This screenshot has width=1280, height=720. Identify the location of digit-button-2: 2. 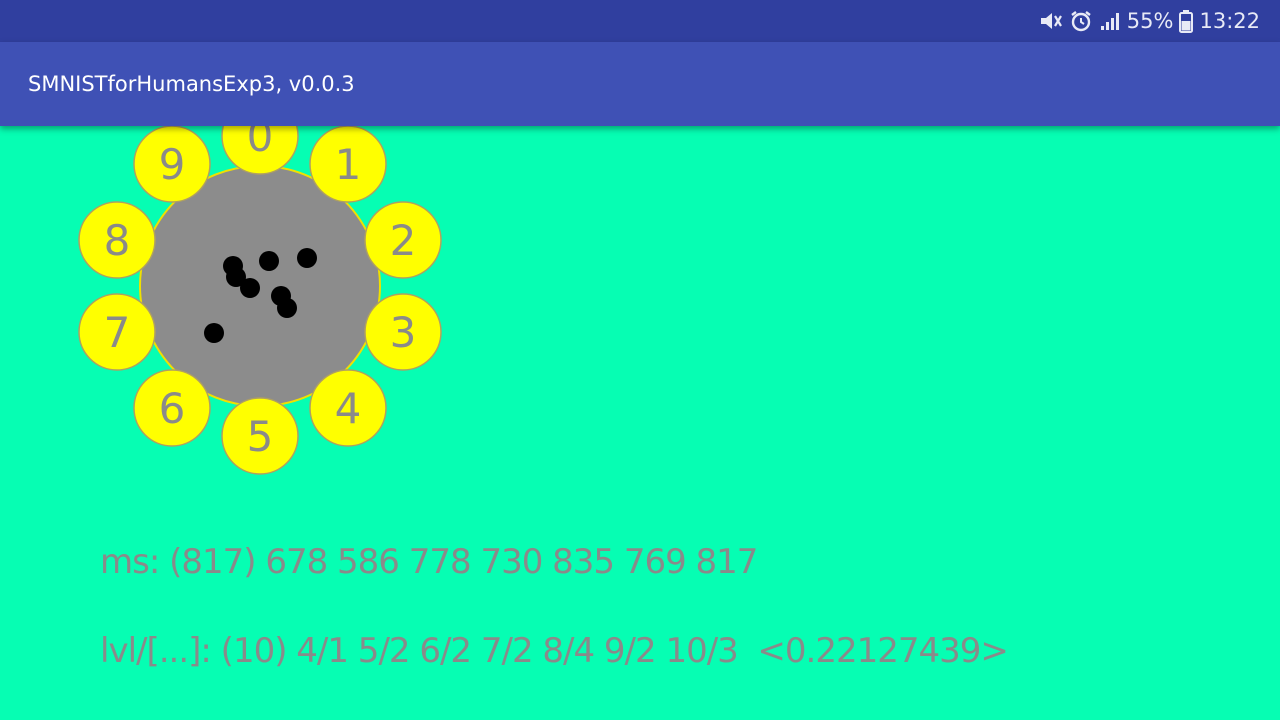
(403, 240).